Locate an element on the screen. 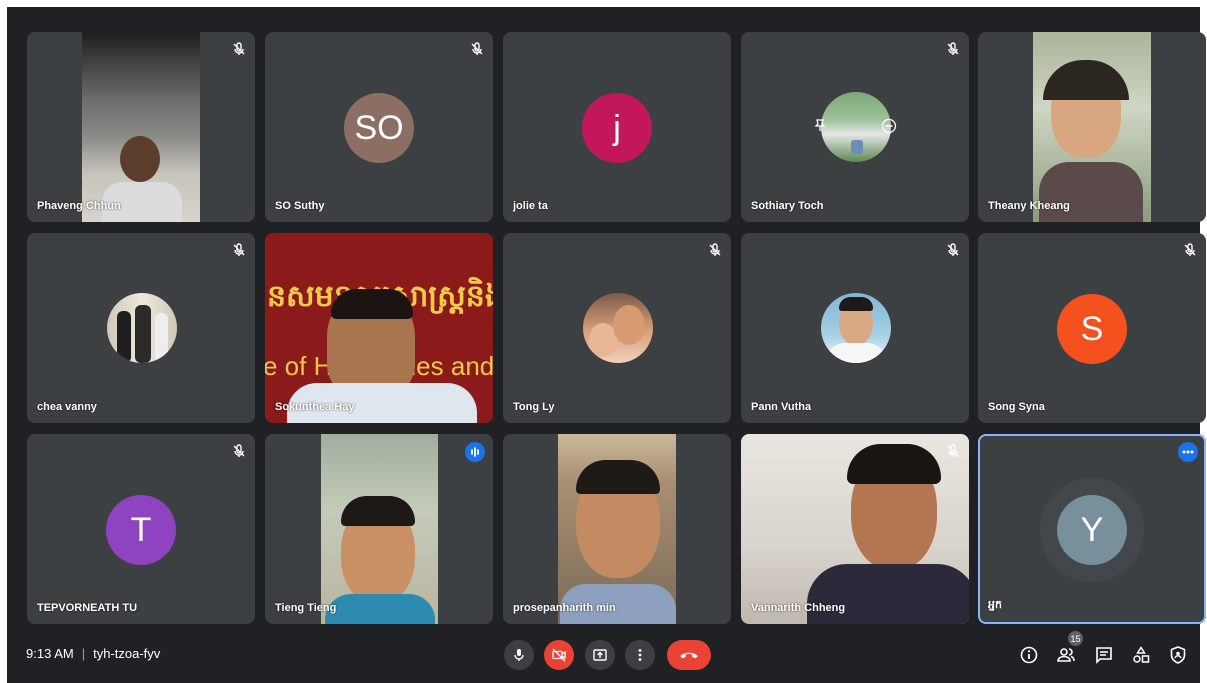 This screenshot has width=1207, height=683. participant-tile: Theany Kheang is located at coordinates (1092, 127).